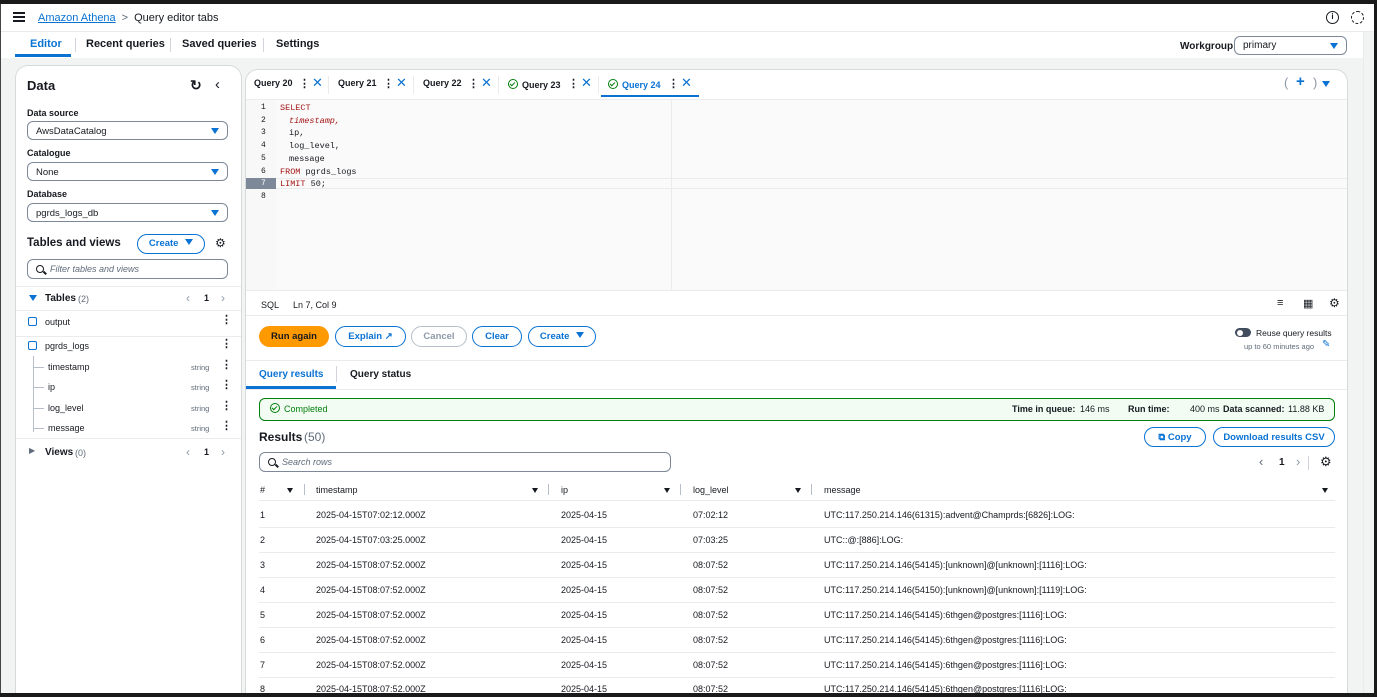 The height and width of the screenshot is (697, 1377). Describe the element at coordinates (1357, 17) in the screenshot. I see `settings-icon` at that location.